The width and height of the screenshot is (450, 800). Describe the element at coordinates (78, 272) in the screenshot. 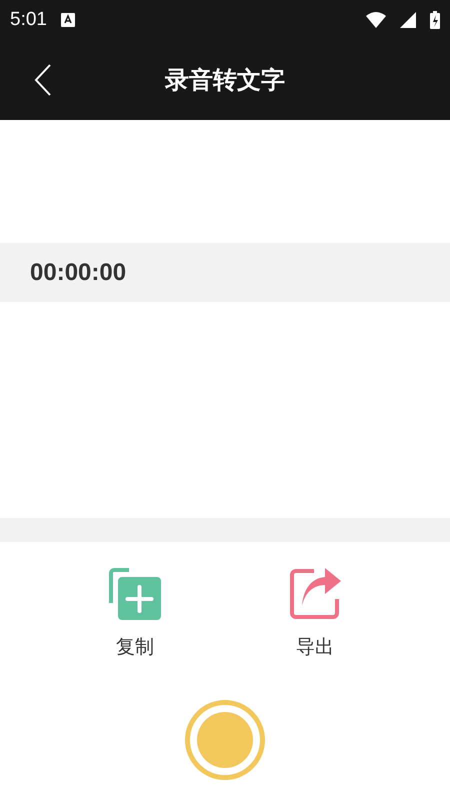

I see `recording-timer: 00:00:00` at that location.